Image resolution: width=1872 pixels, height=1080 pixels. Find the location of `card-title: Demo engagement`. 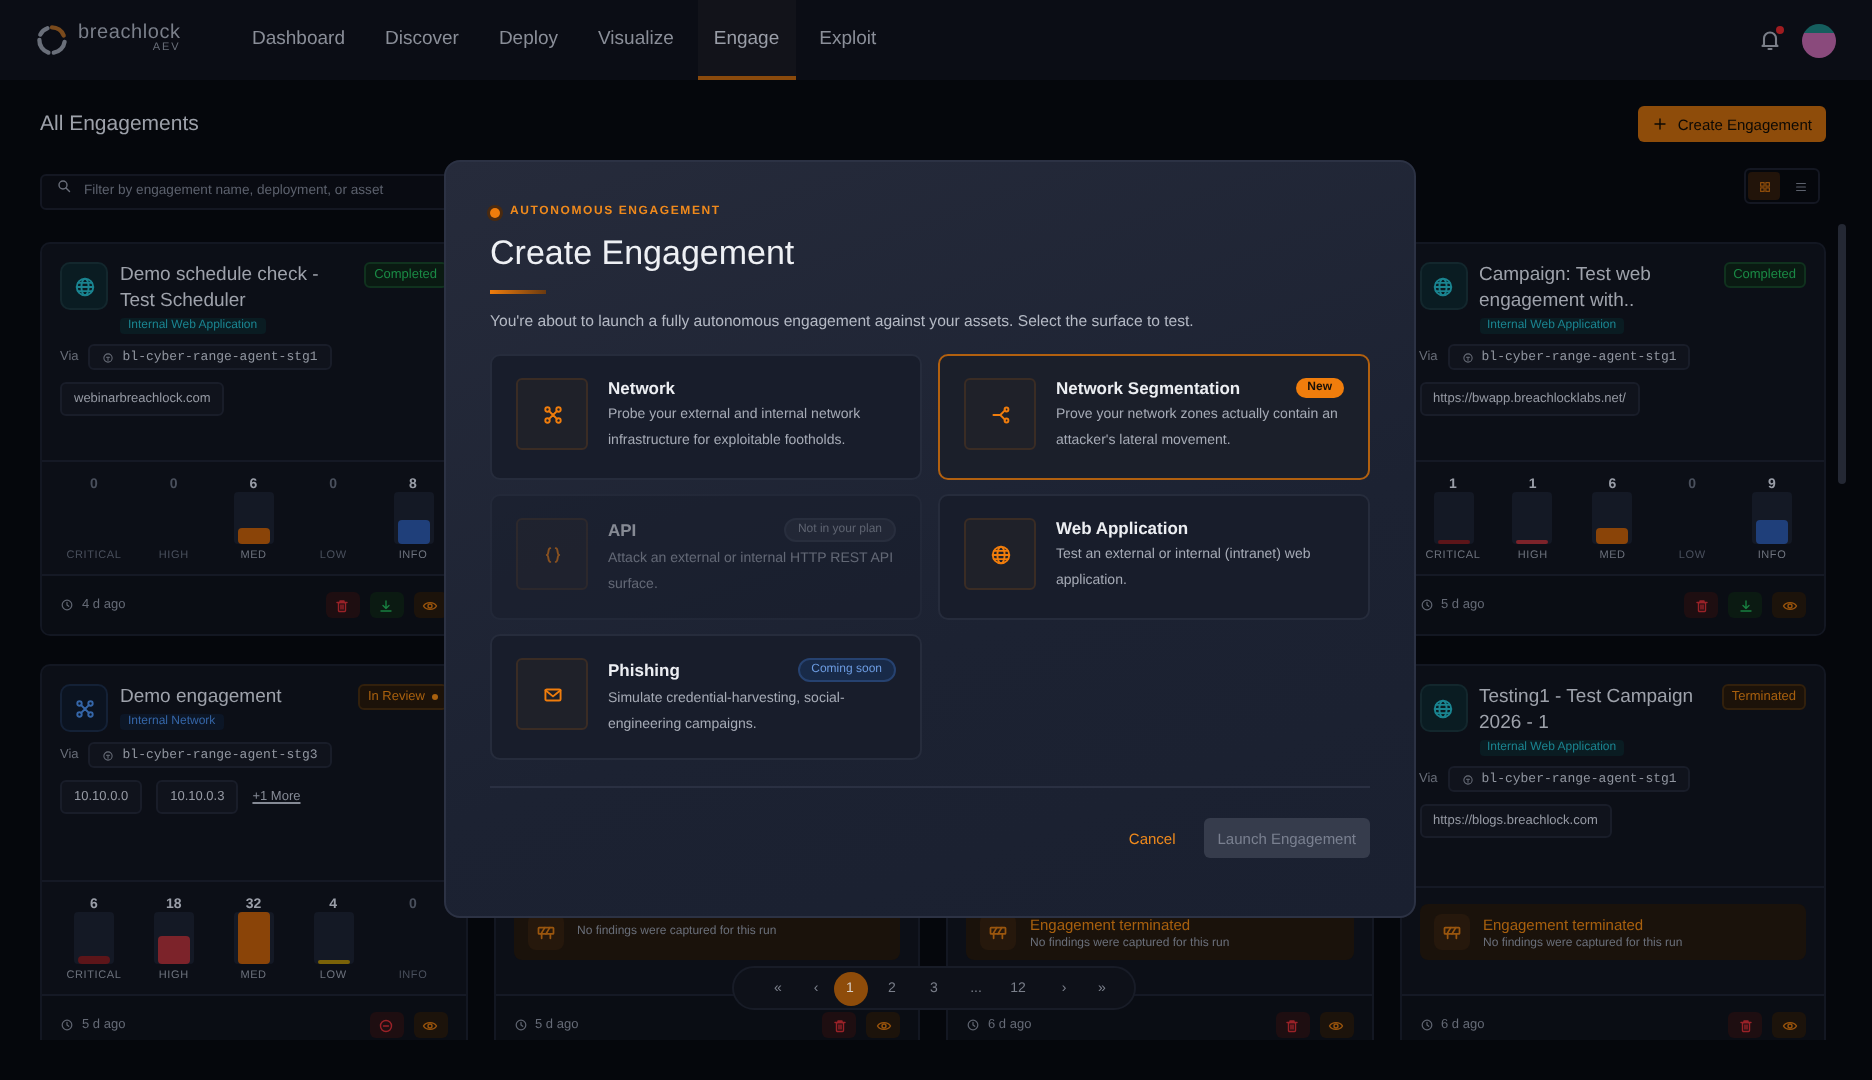

card-title: Demo engagement is located at coordinates (201, 697).